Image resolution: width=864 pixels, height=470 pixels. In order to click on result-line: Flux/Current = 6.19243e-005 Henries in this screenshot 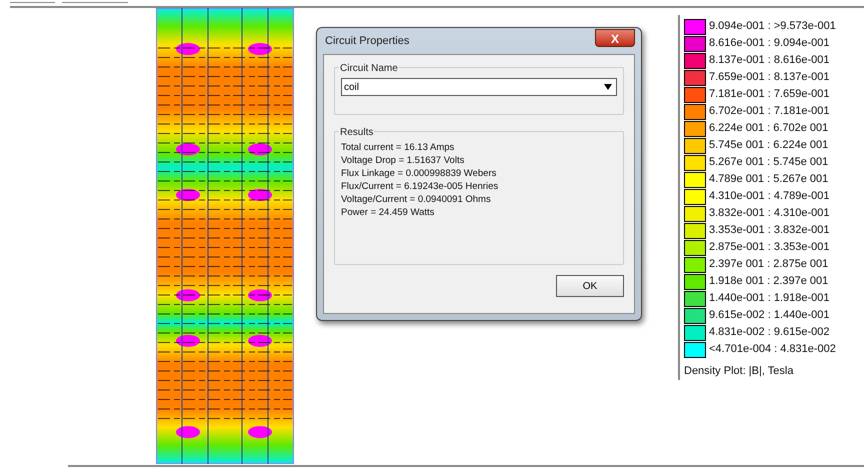, I will do `click(420, 187)`.